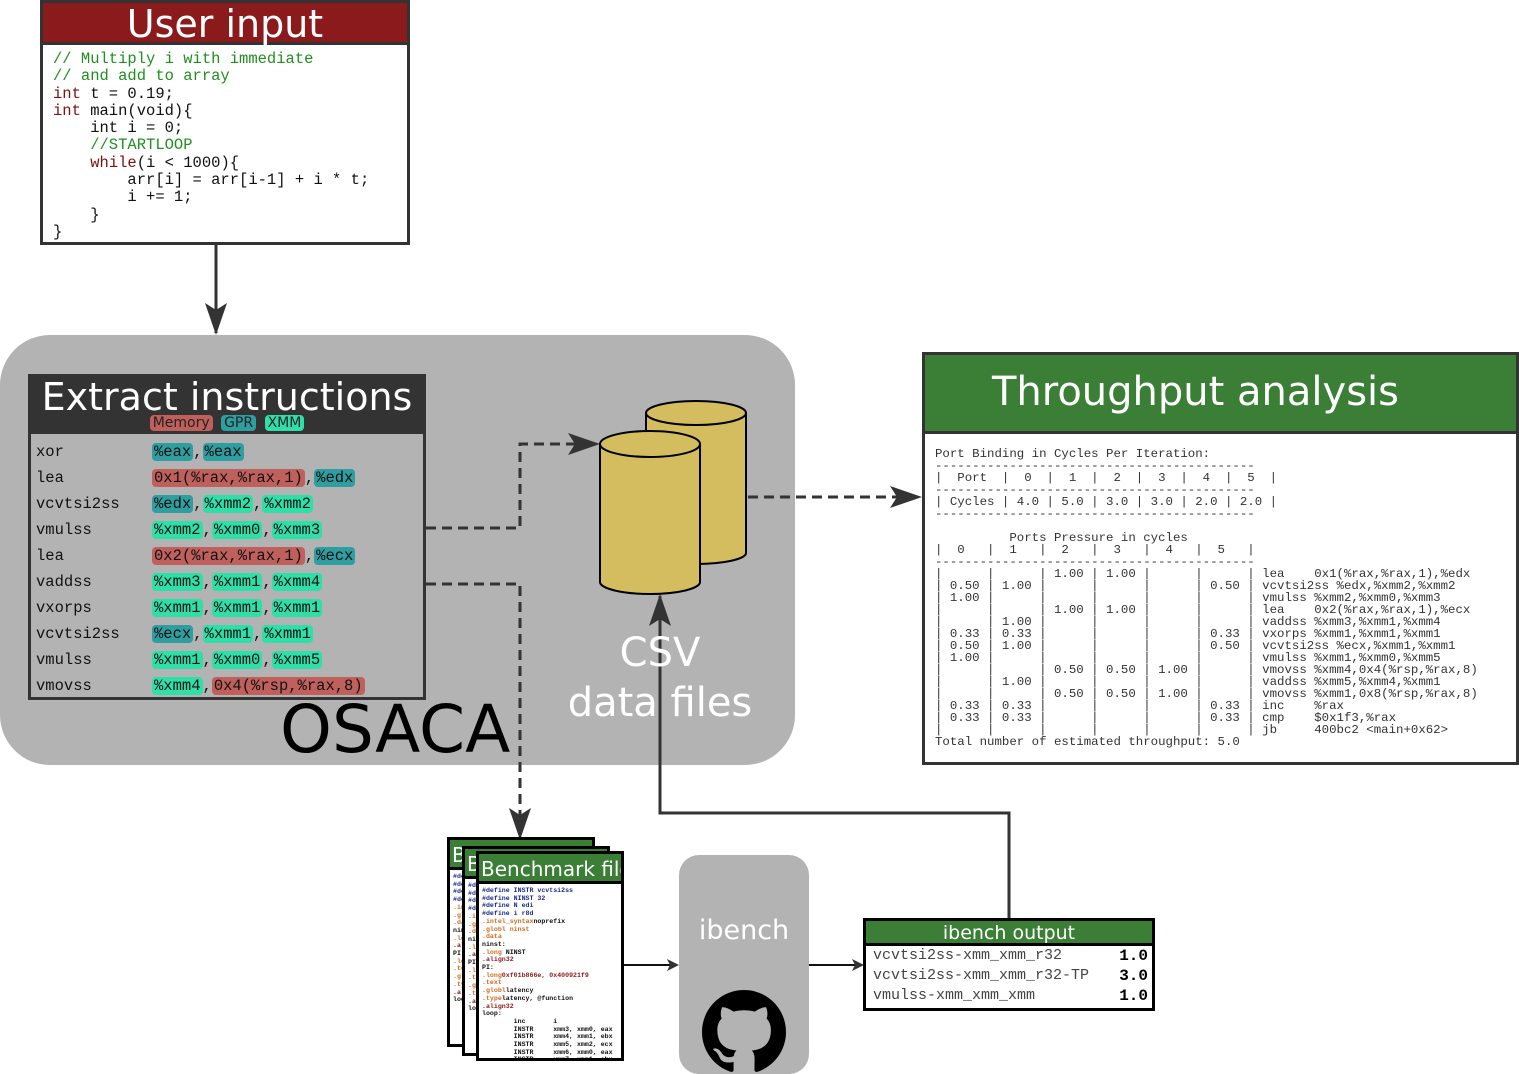 This screenshot has width=1519, height=1074. What do you see at coordinates (744, 1031) in the screenshot?
I see `github-icon` at bounding box center [744, 1031].